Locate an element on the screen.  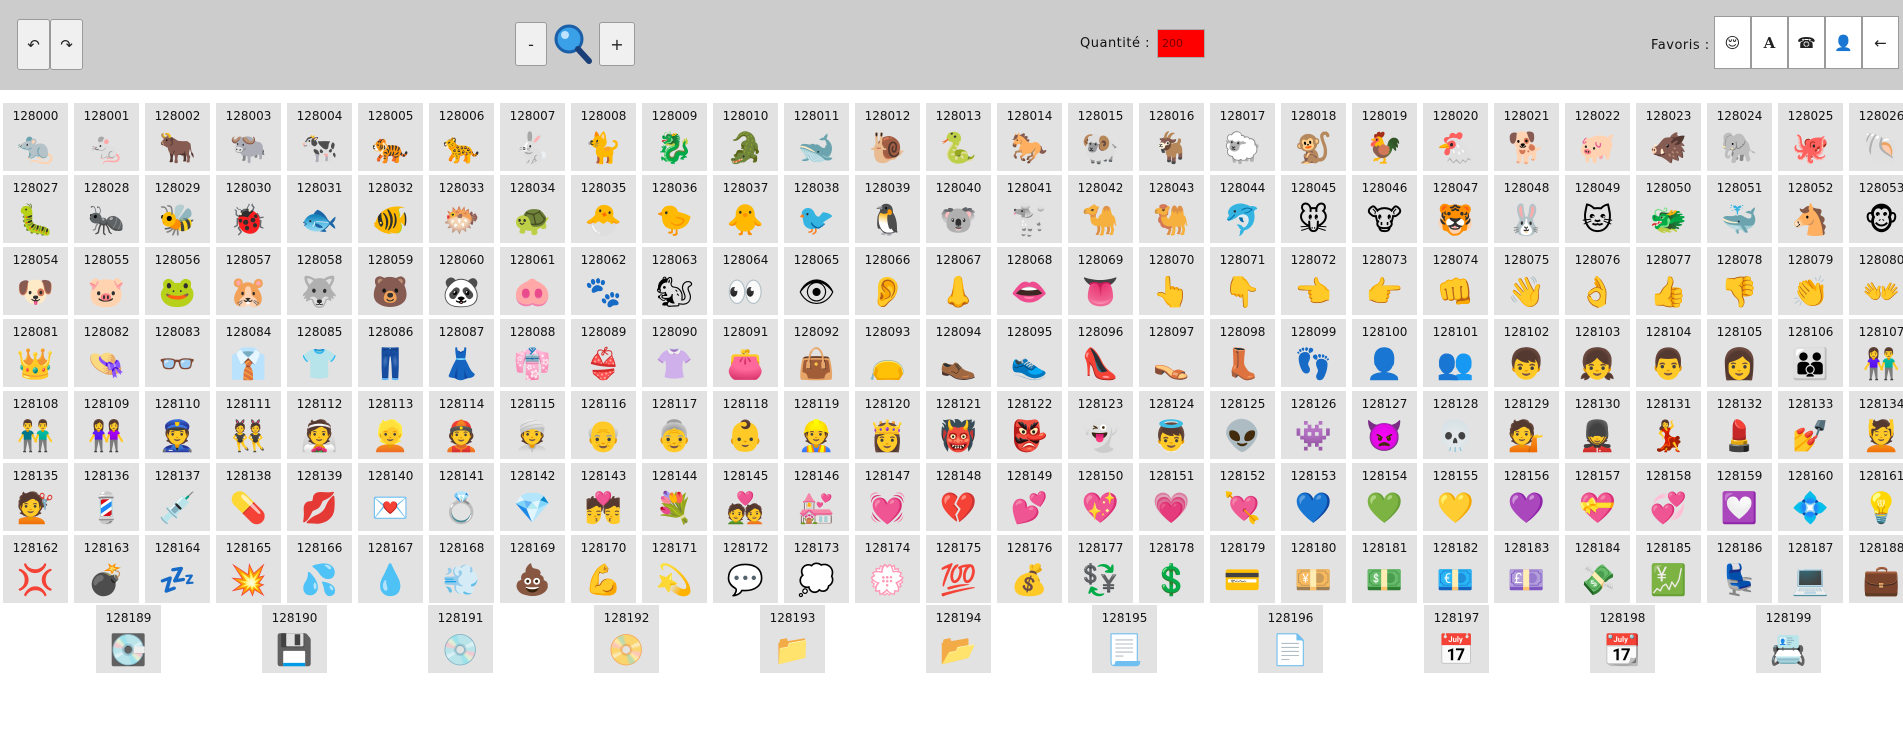
emoji-cell: 128150 💖 is located at coordinates (1100, 497).